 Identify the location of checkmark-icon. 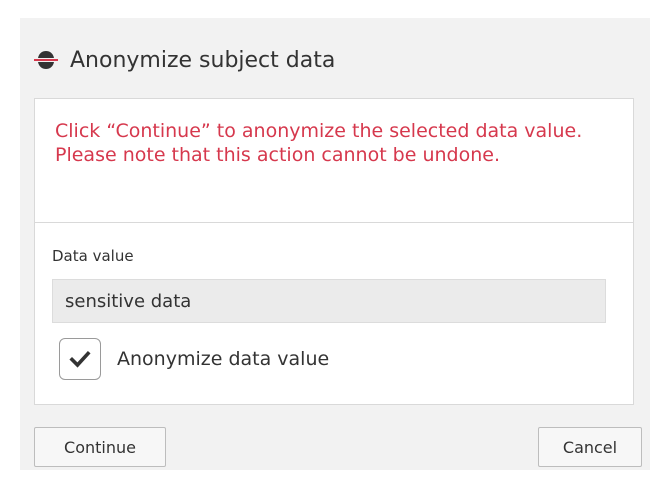
(80, 359).